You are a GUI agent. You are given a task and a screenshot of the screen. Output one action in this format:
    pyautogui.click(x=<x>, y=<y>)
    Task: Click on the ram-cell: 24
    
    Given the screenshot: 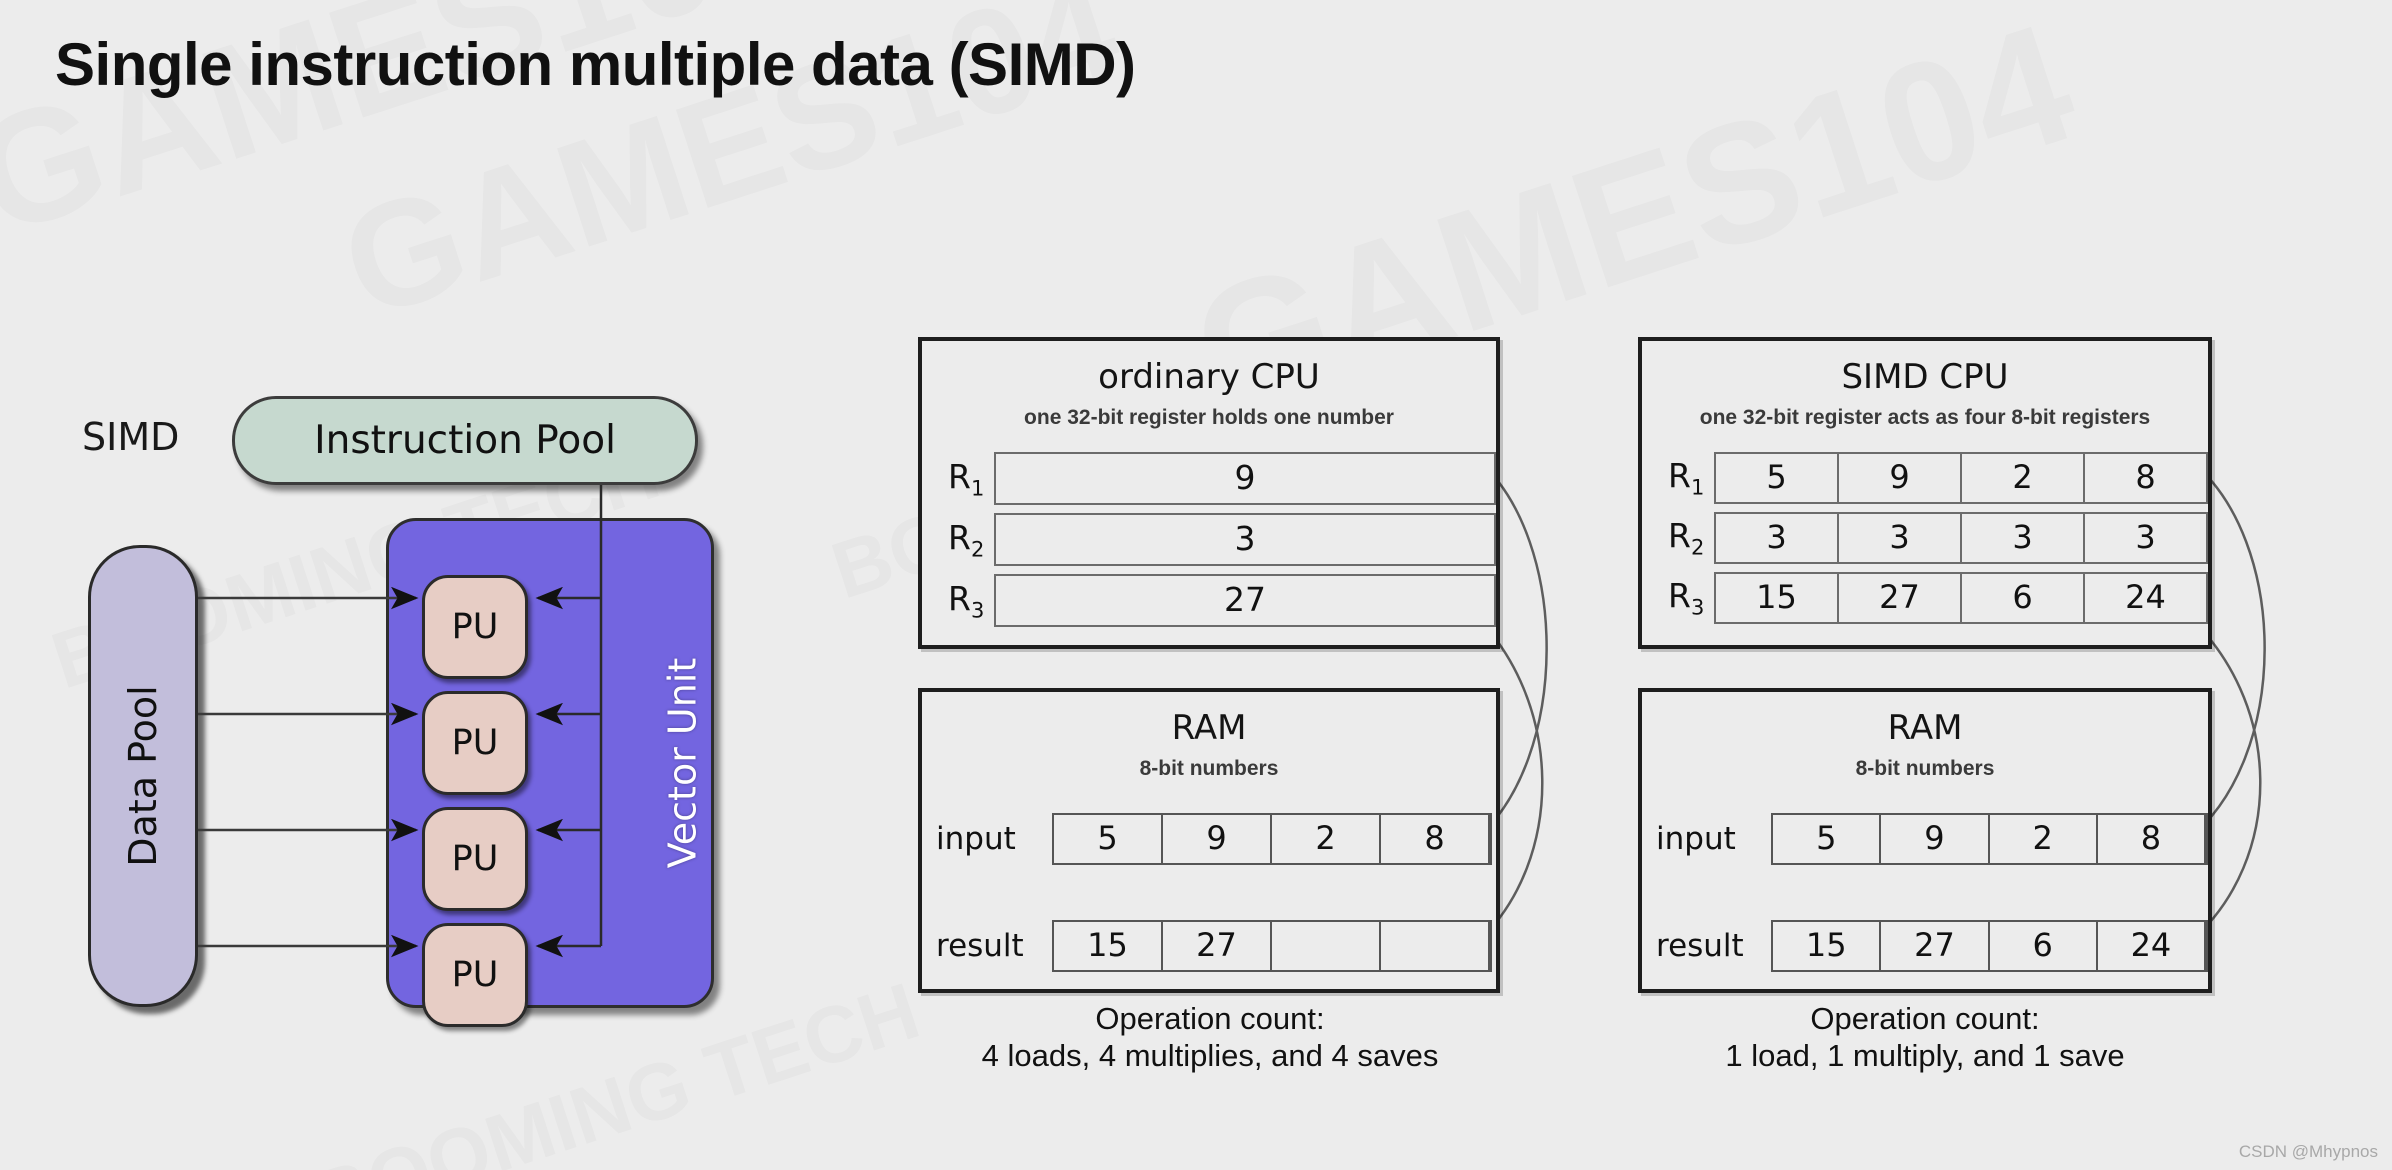 What is the action you would take?
    pyautogui.click(x=2152, y=946)
    